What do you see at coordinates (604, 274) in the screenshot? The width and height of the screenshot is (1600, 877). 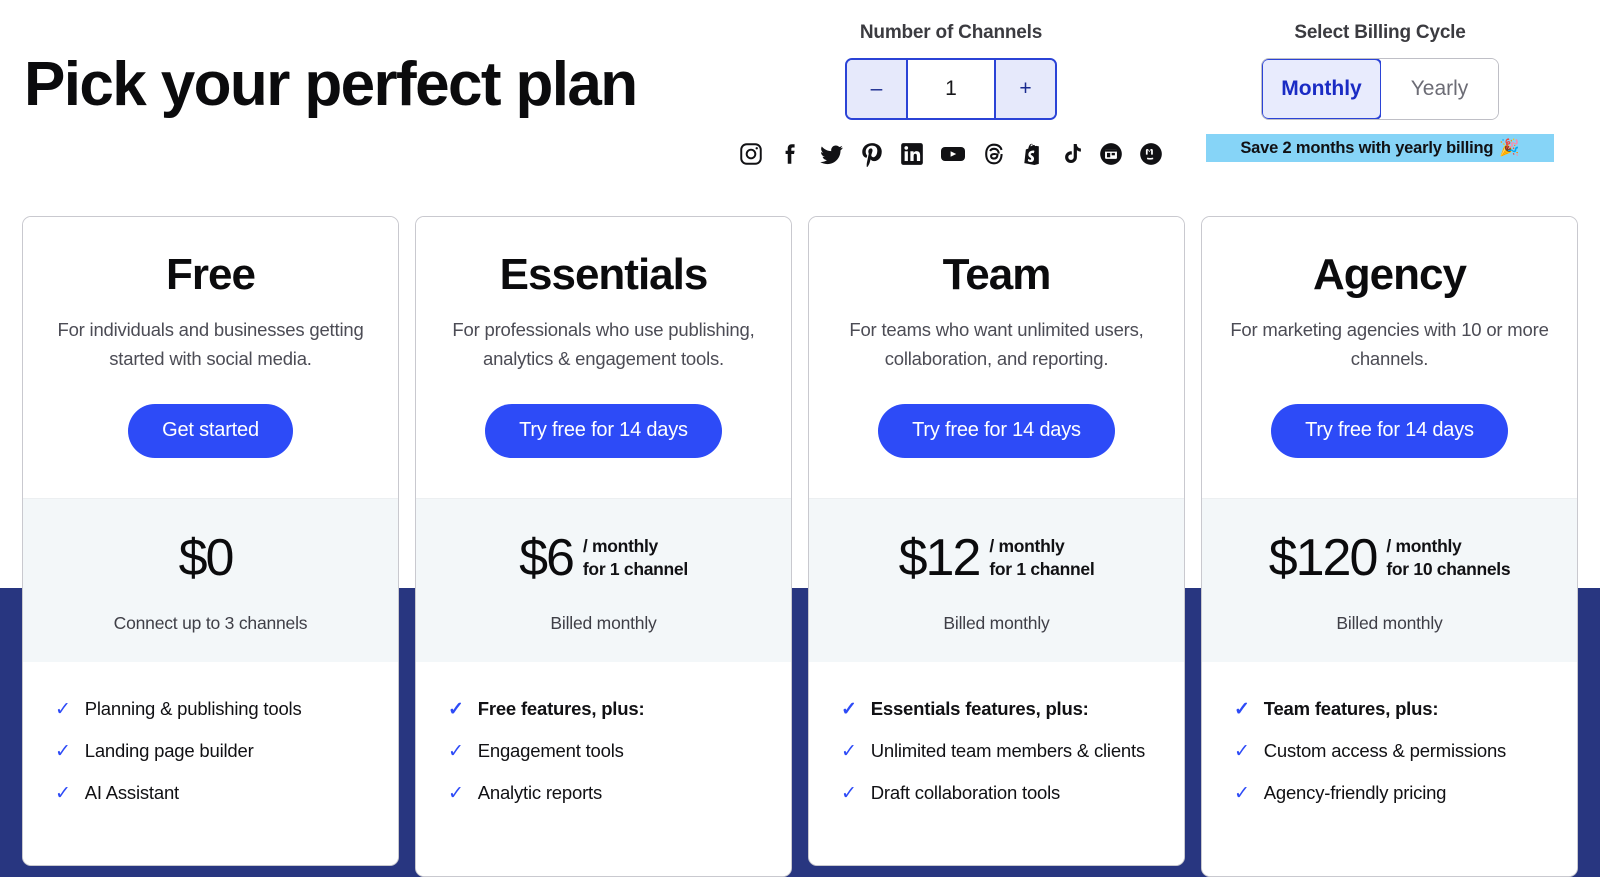 I see `plan-name: Essentials` at bounding box center [604, 274].